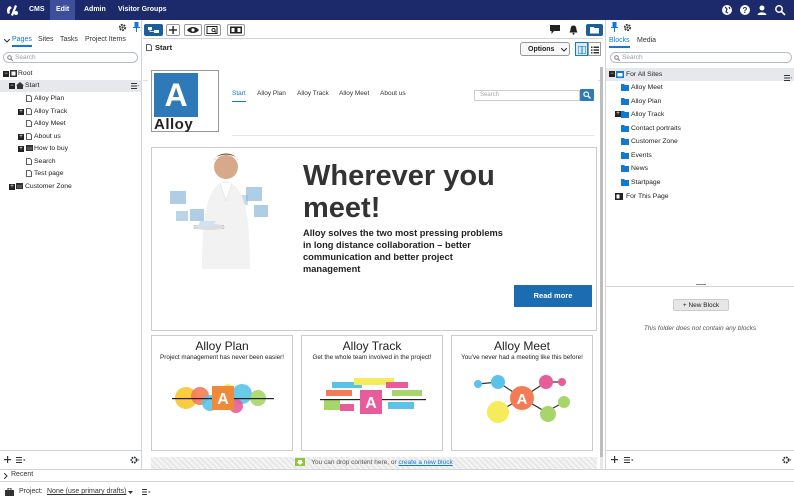 The width and height of the screenshot is (794, 500). Describe the element at coordinates (223, 399) in the screenshot. I see `svg-text: A` at that location.